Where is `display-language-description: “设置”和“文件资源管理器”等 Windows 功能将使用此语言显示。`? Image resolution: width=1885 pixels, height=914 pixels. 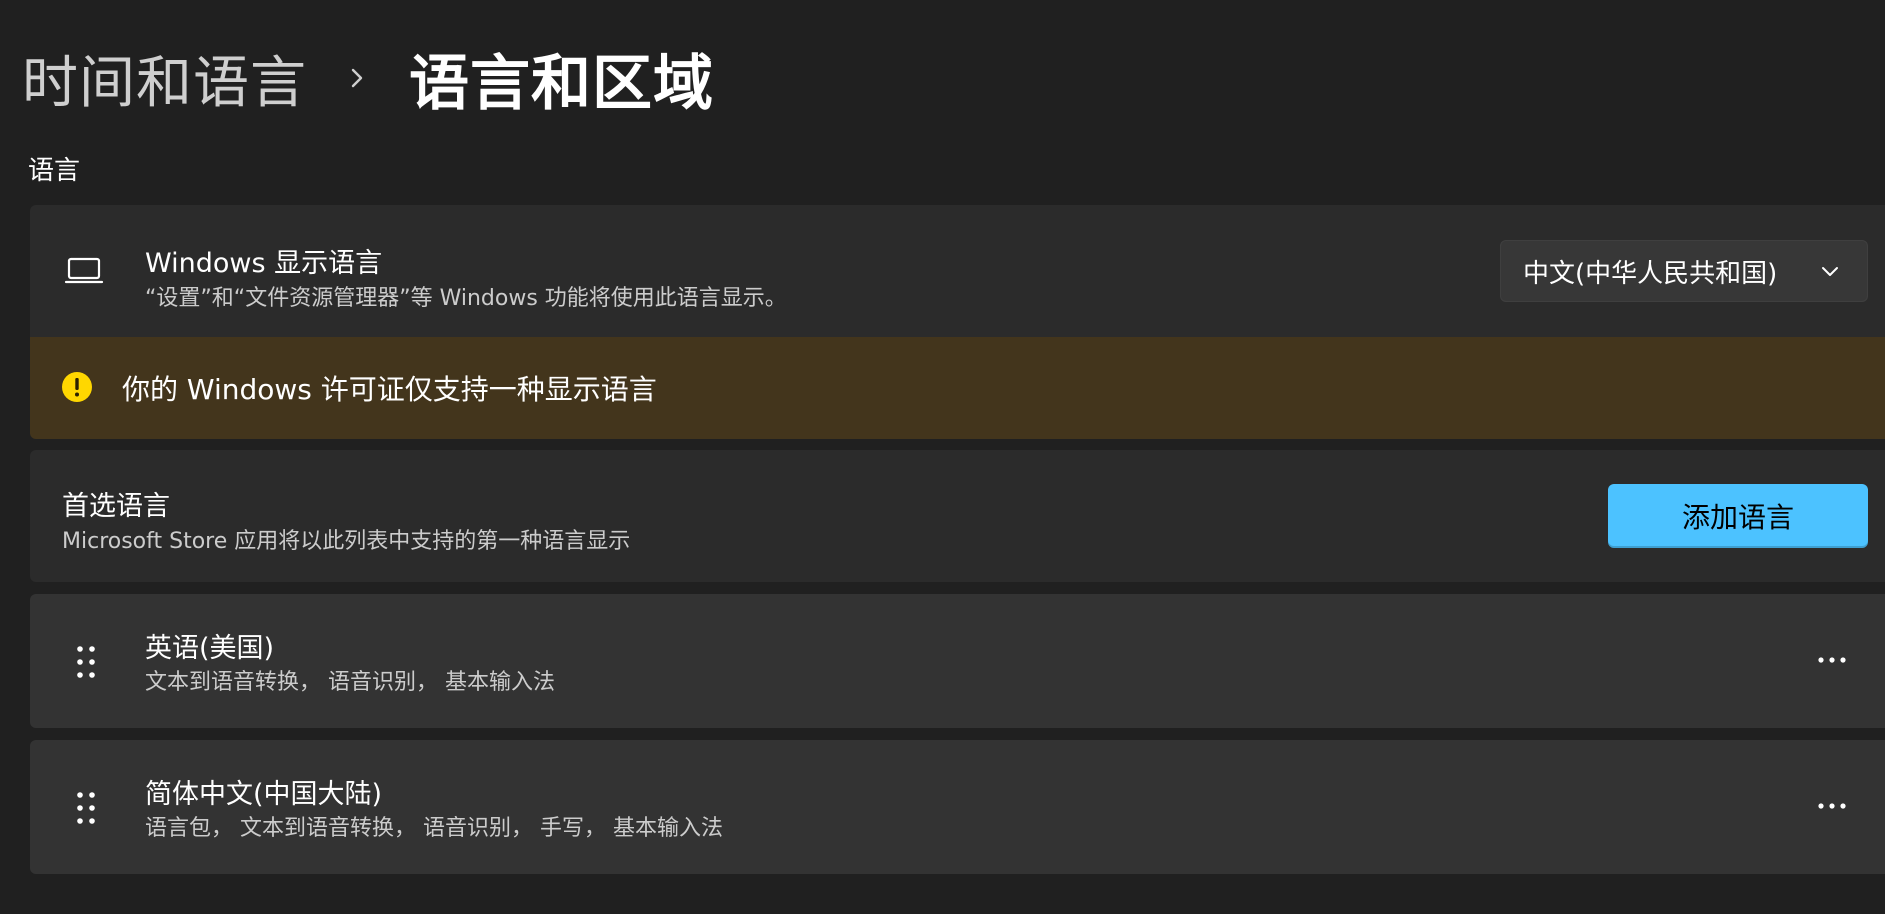 display-language-description: “设置”和“文件资源管理器”等 Windows 功能将使用此语言显示。 is located at coordinates (466, 298).